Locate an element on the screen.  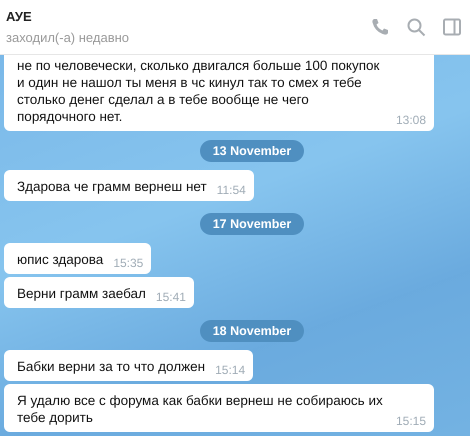
message-time: 15:35 is located at coordinates (128, 263).